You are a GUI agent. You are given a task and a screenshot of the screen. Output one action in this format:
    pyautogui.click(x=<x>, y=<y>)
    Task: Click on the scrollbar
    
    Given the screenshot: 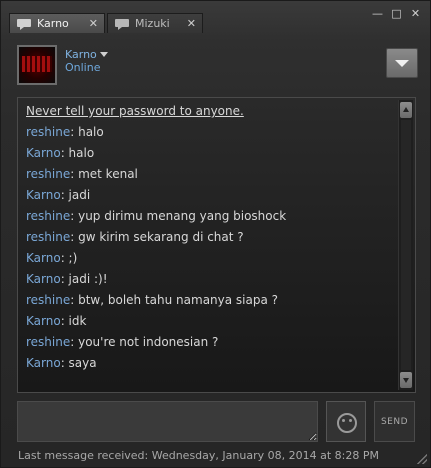 What is the action you would take?
    pyautogui.click(x=405, y=245)
    